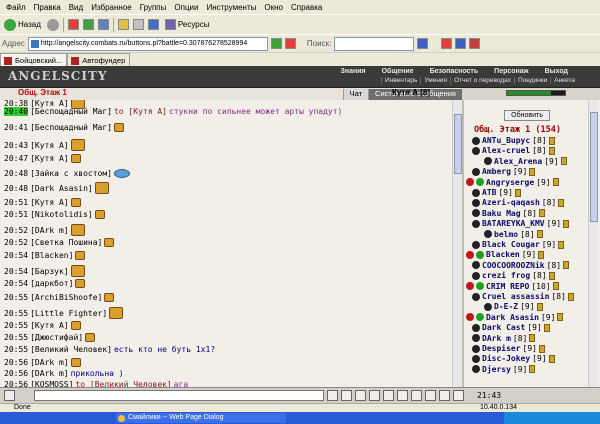 Image resolution: width=600 pixels, height=424 pixels. What do you see at coordinates (506, 140) in the screenshot?
I see `user-name: ANTu_Bupyc` at bounding box center [506, 140].